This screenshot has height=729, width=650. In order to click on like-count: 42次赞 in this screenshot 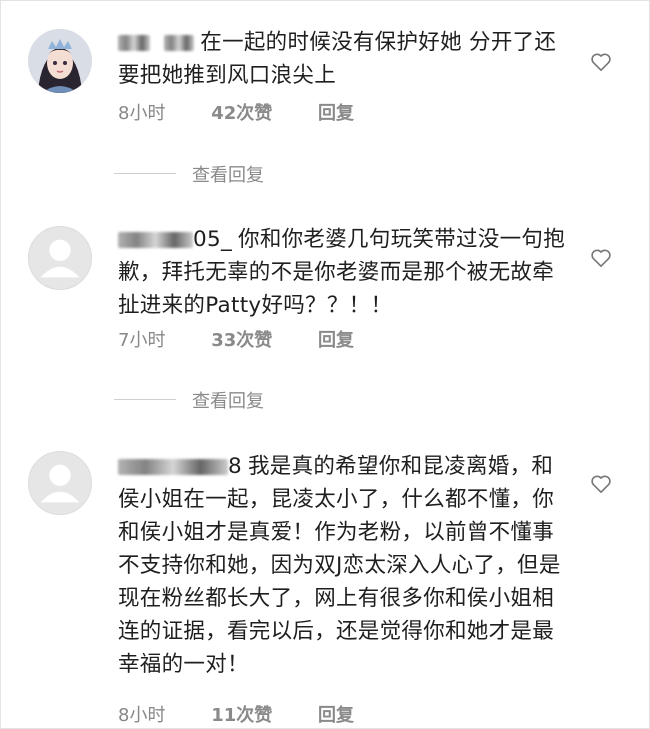, I will do `click(241, 112)`.